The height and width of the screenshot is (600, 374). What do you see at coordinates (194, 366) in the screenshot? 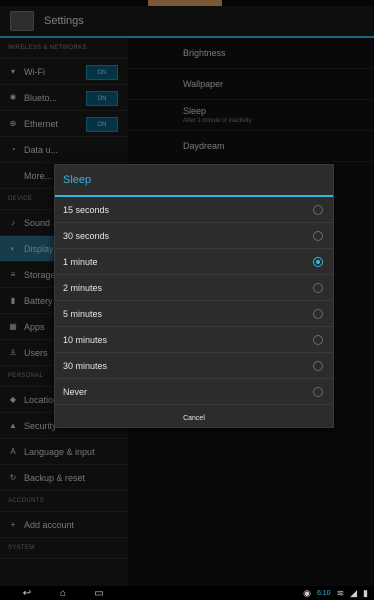
I see `sleep-option-row: 30 minutes` at bounding box center [194, 366].